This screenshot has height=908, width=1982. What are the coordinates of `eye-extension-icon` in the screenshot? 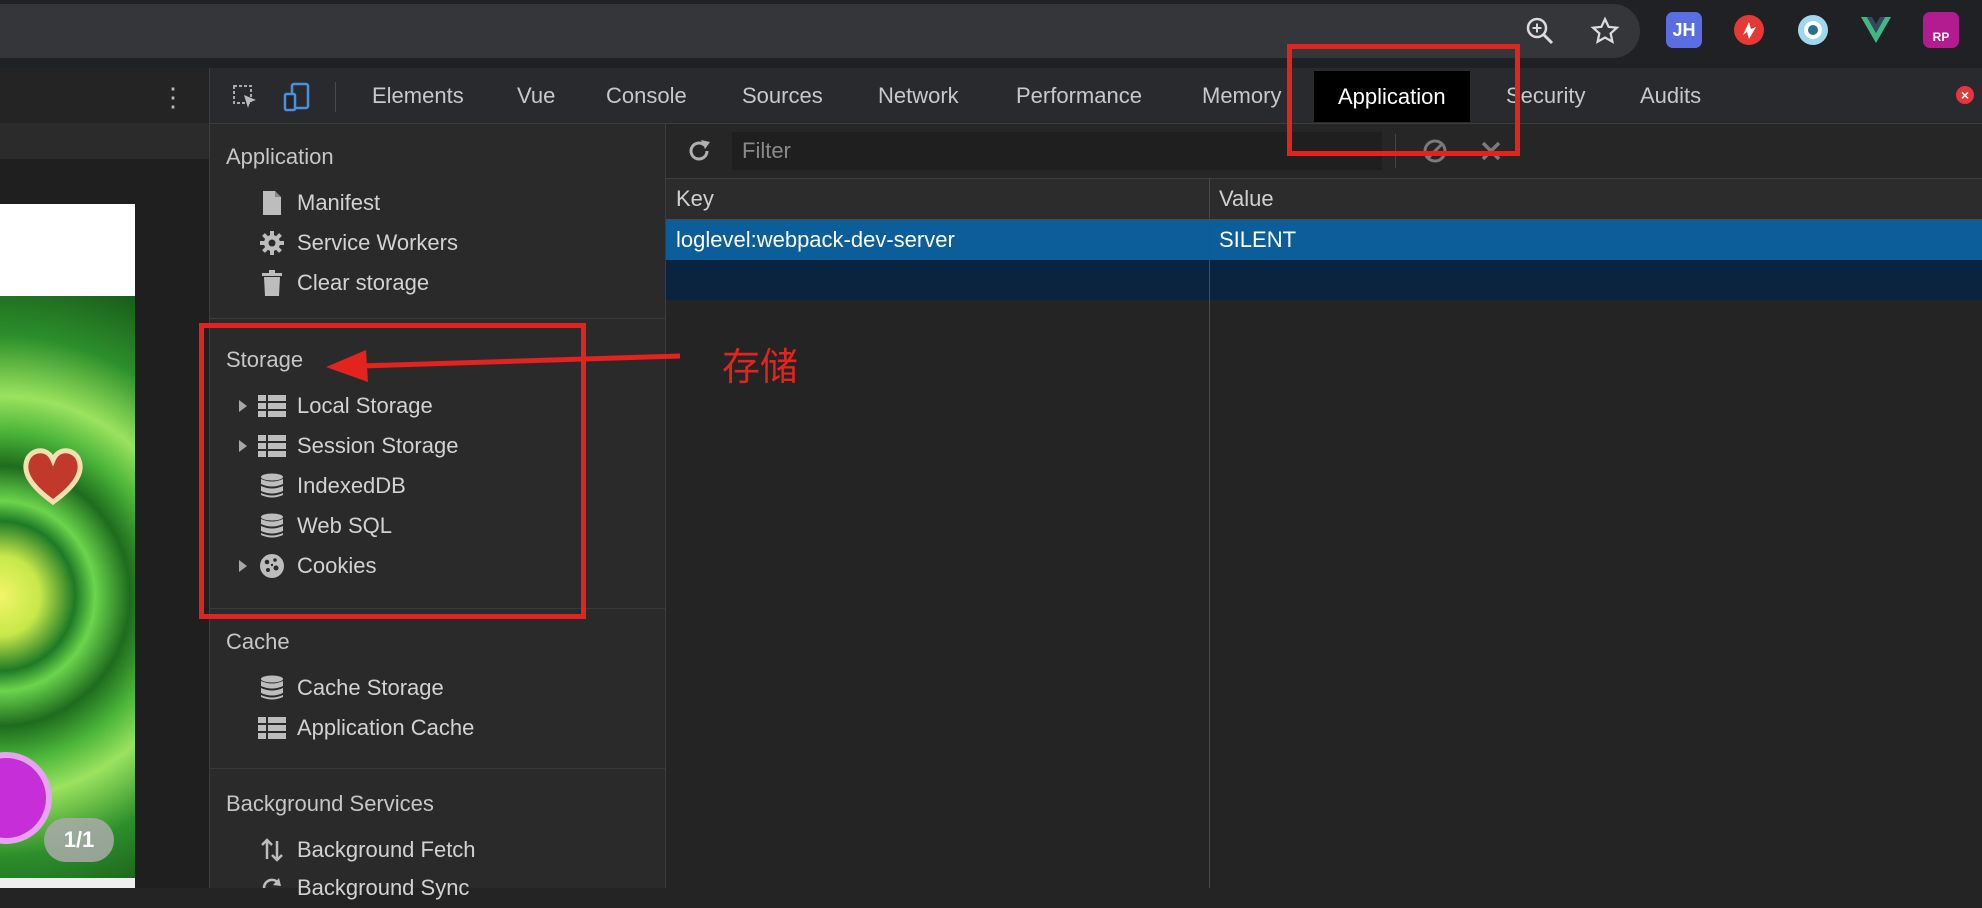 It's located at (1813, 30).